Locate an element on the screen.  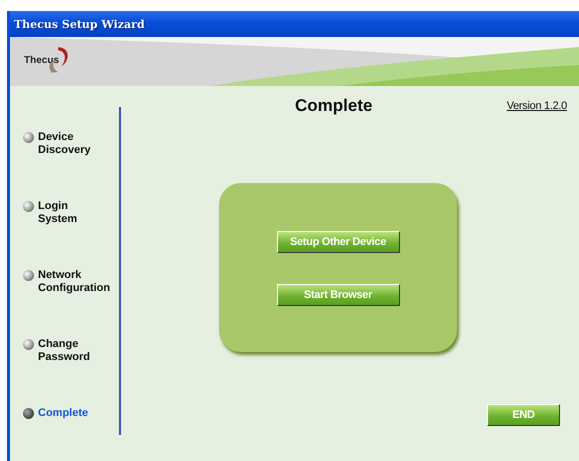
version-text: Version 1.2.0 is located at coordinates (536, 106).